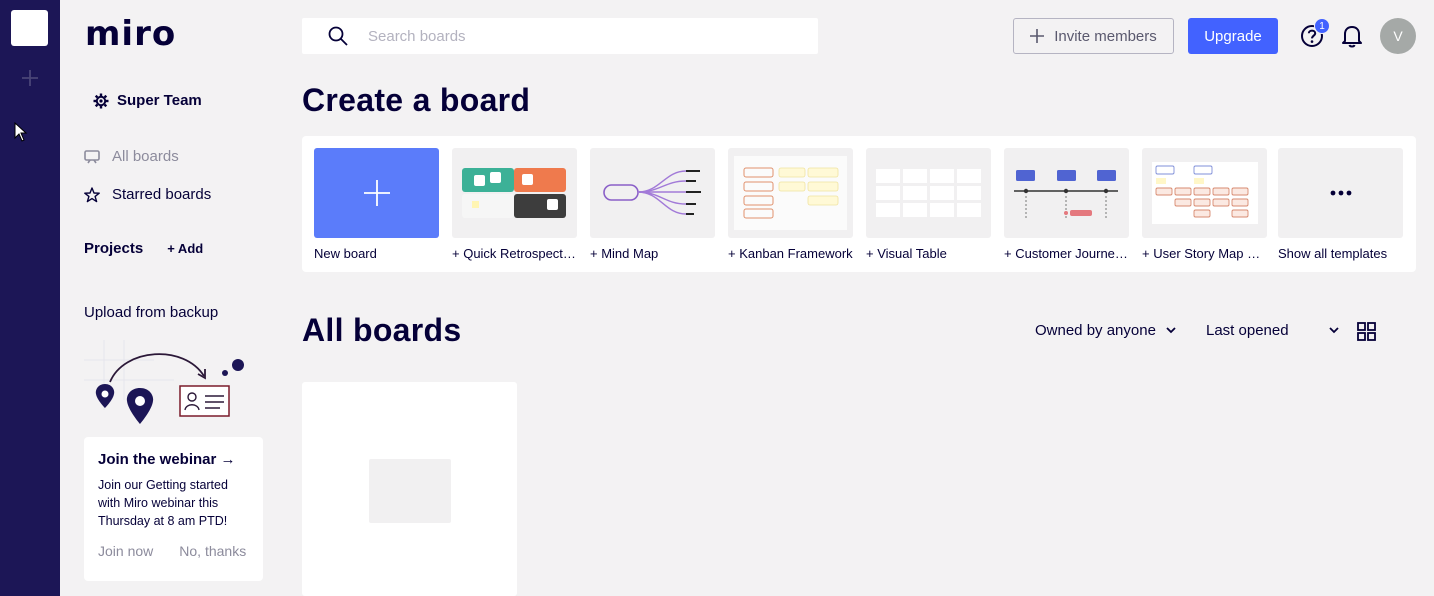  I want to click on sidebar-item-starred-boards: Starred boards, so click(147, 194).